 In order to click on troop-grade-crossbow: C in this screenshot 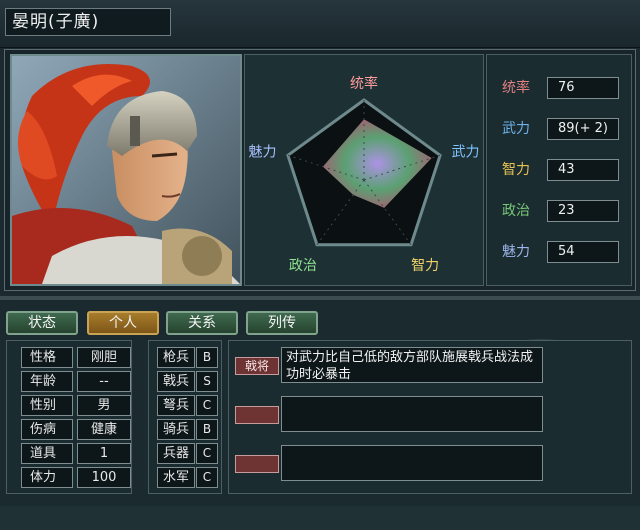, I will do `click(207, 405)`.